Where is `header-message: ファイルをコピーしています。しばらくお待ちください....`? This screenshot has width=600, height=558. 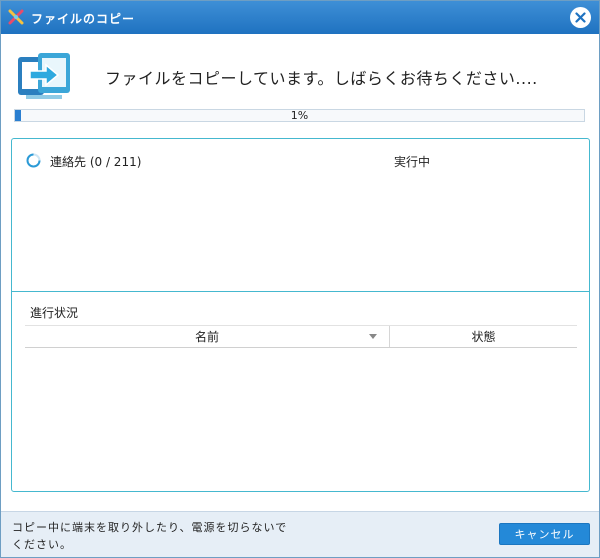
header-message: ファイルをコピーしています。しばらくお待ちください.... is located at coordinates (321, 78).